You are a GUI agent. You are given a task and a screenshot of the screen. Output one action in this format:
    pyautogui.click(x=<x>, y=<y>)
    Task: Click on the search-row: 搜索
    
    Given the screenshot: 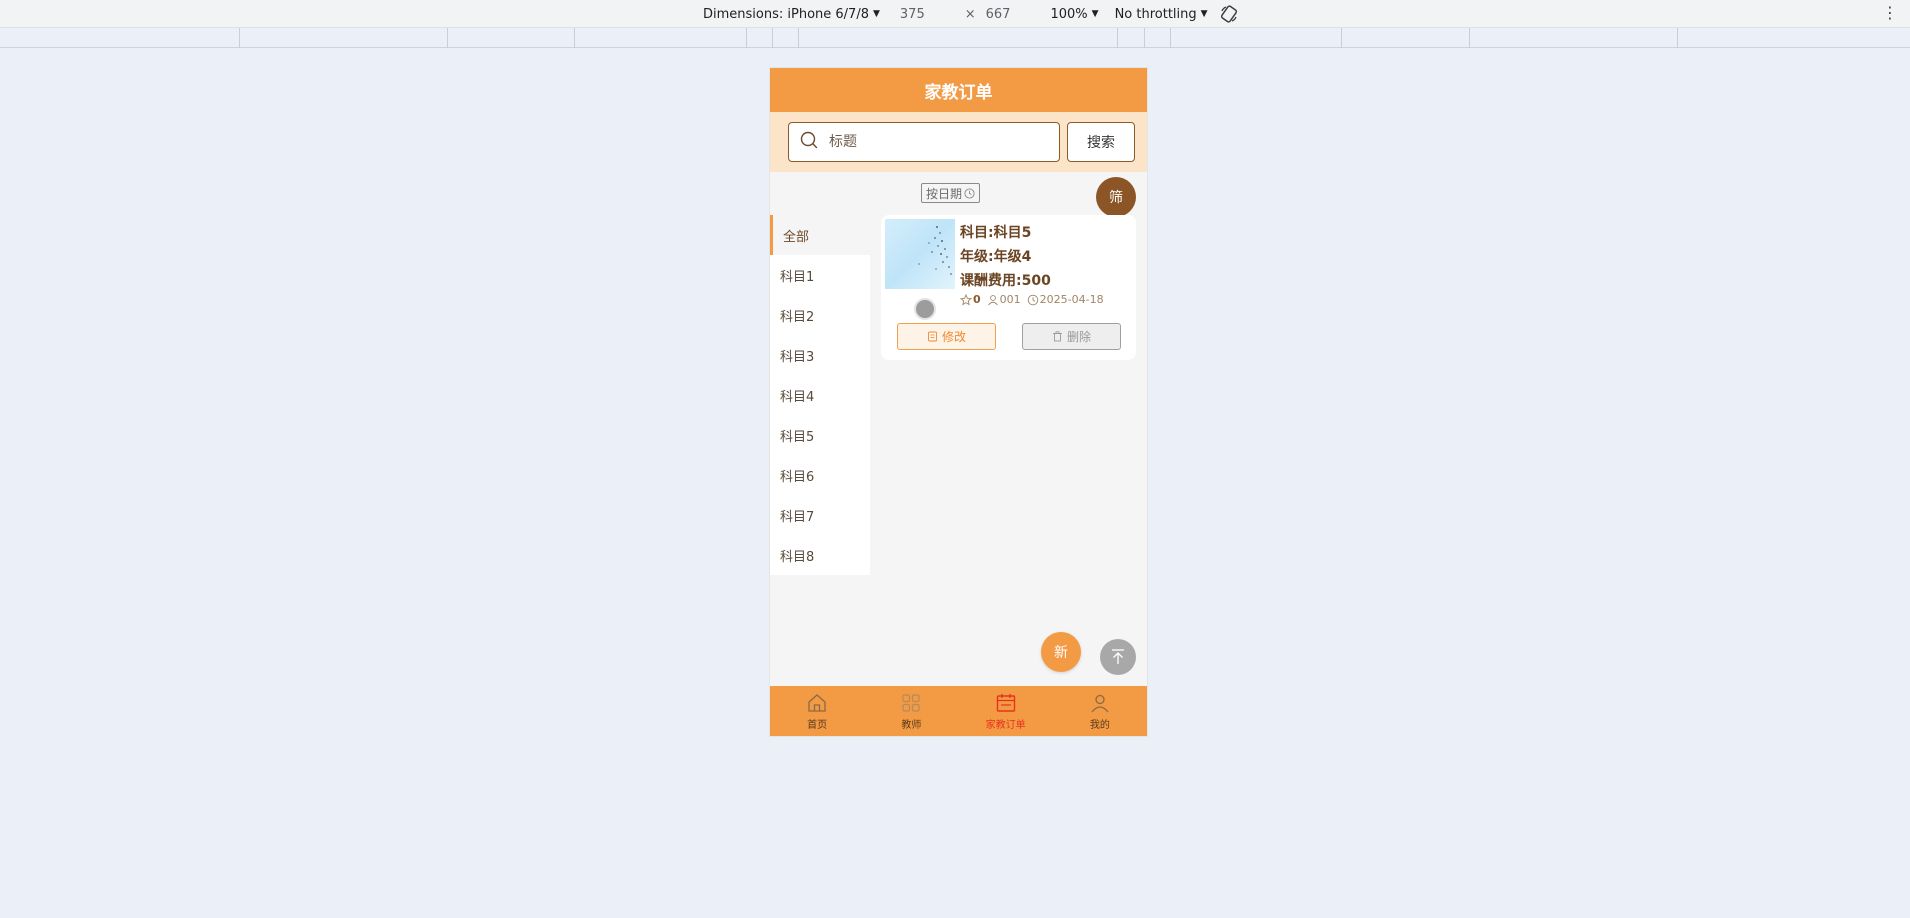 What is the action you would take?
    pyautogui.click(x=958, y=142)
    